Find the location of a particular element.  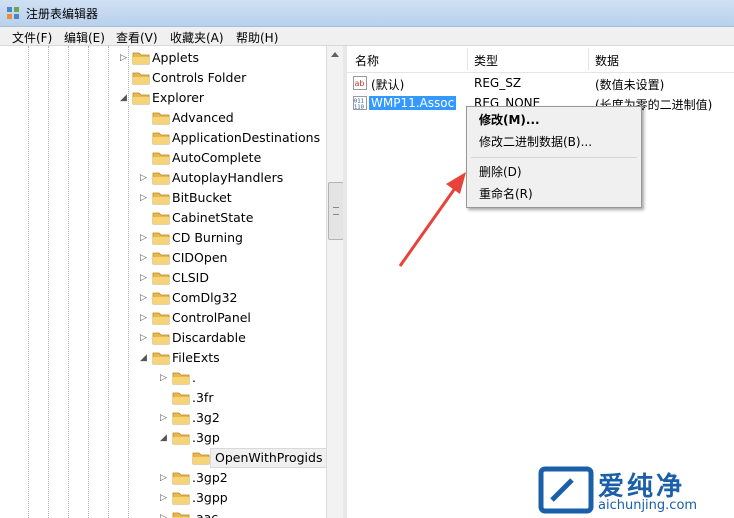

title-bar: 注册表编辑器 is located at coordinates (367, 13).